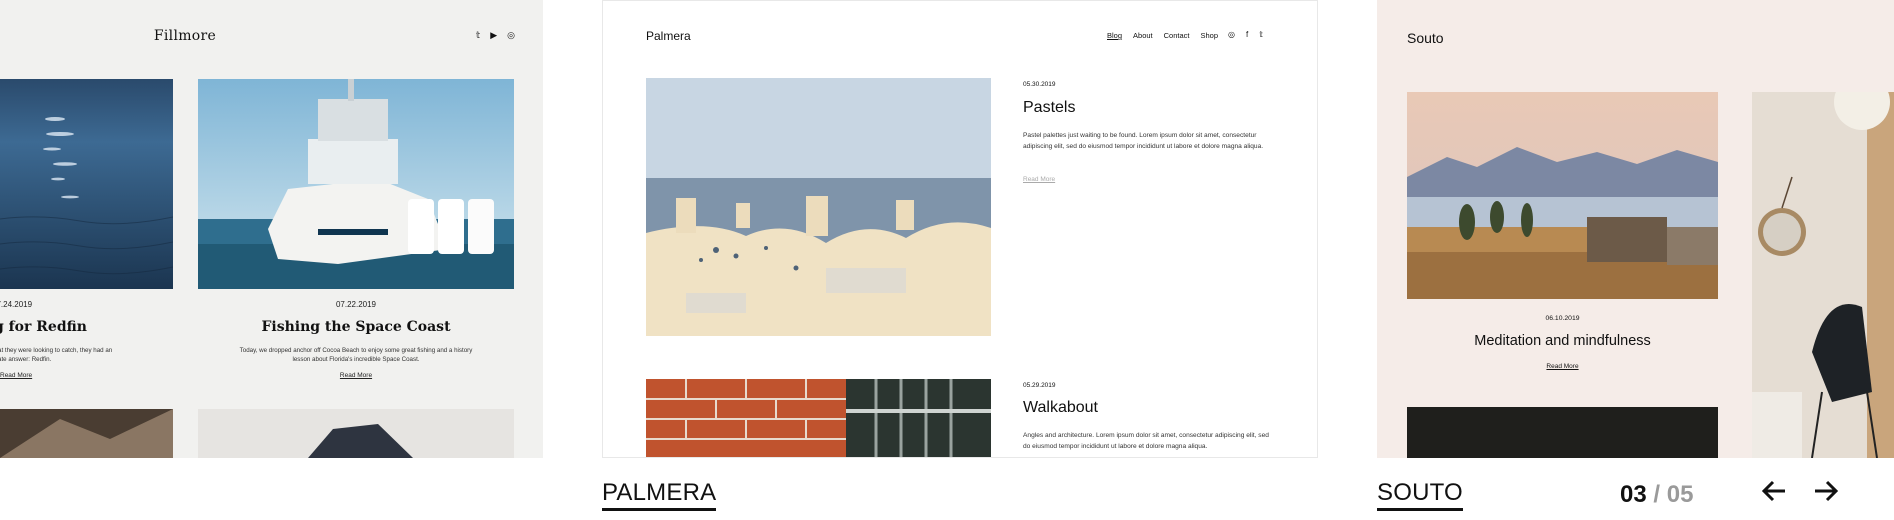 This screenshot has height=520, width=1894. What do you see at coordinates (1774, 494) in the screenshot?
I see `arrow-left-icon` at bounding box center [1774, 494].